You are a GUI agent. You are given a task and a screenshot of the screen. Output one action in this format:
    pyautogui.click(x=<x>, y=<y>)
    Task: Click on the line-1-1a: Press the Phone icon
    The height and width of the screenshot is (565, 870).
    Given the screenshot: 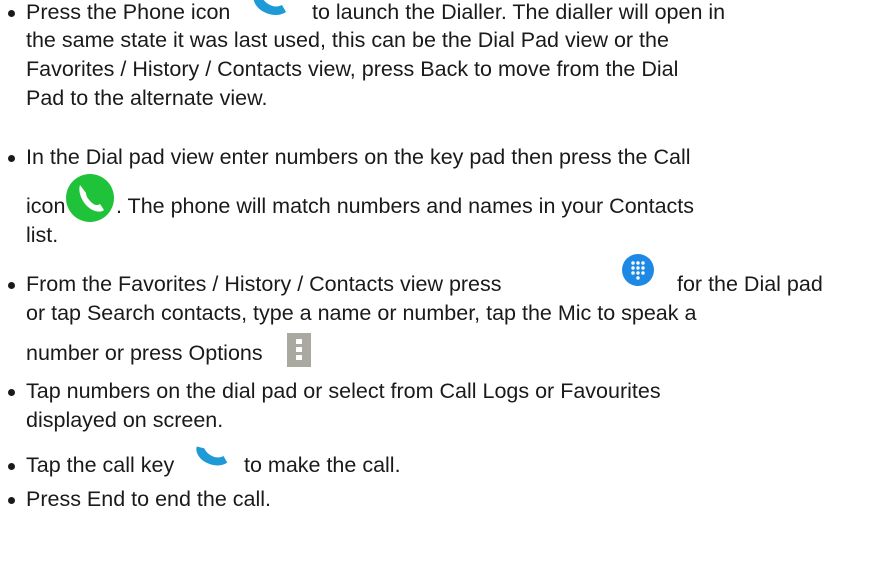 What is the action you would take?
    pyautogui.click(x=128, y=12)
    